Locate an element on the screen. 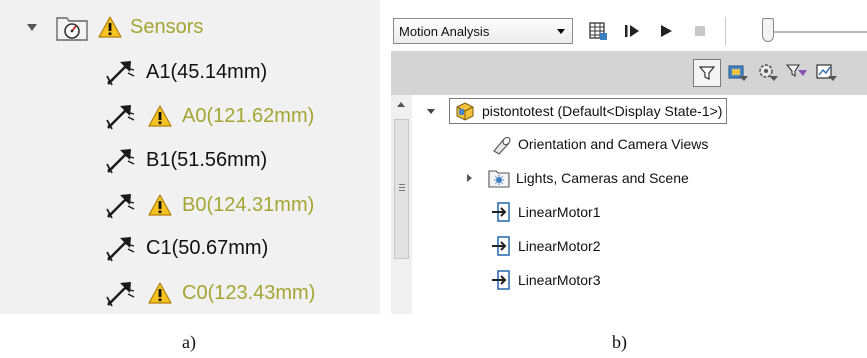 This screenshot has width=867, height=358. sensor-item-a0: A0(121.62mm) is located at coordinates (209, 116).